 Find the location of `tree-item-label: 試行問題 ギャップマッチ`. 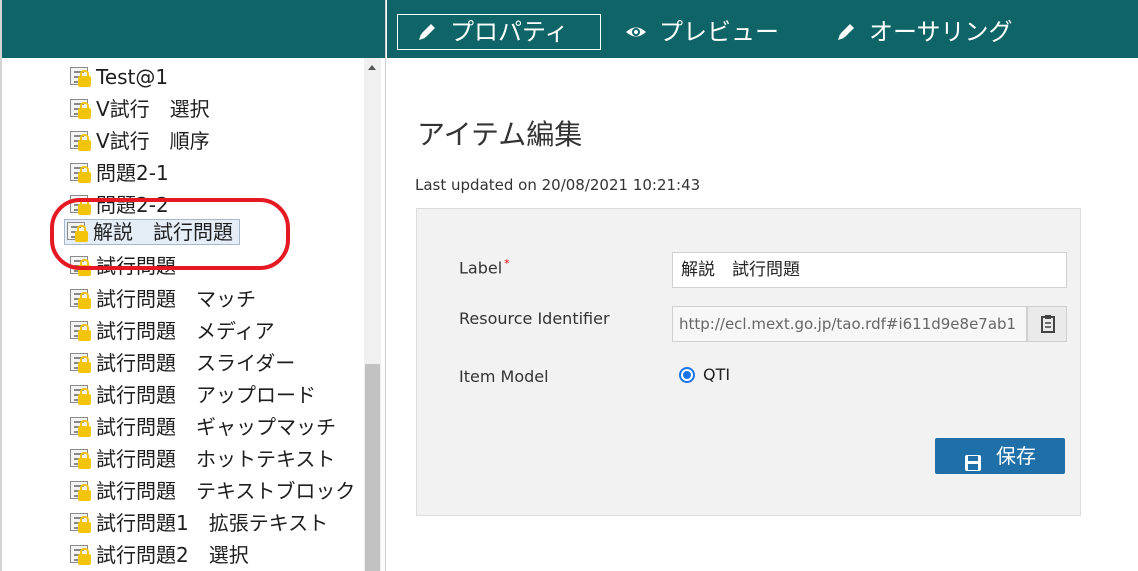

tree-item-label: 試行問題 ギャップマッチ is located at coordinates (216, 427).